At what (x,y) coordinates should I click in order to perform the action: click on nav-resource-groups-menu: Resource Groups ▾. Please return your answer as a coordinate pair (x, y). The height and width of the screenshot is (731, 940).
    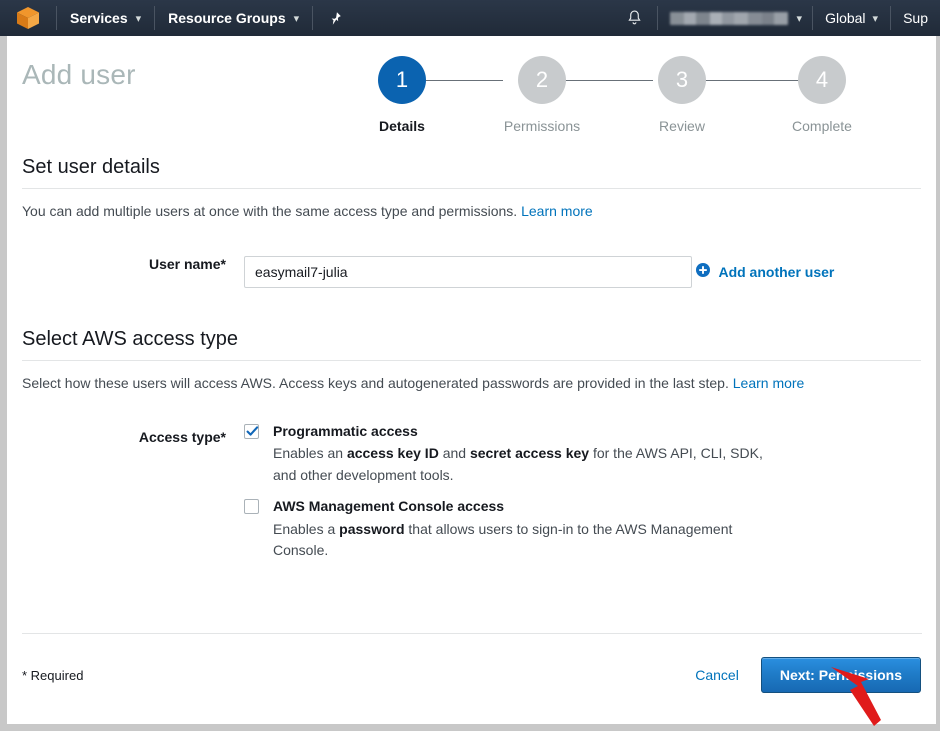
    Looking at the image, I should click on (233, 18).